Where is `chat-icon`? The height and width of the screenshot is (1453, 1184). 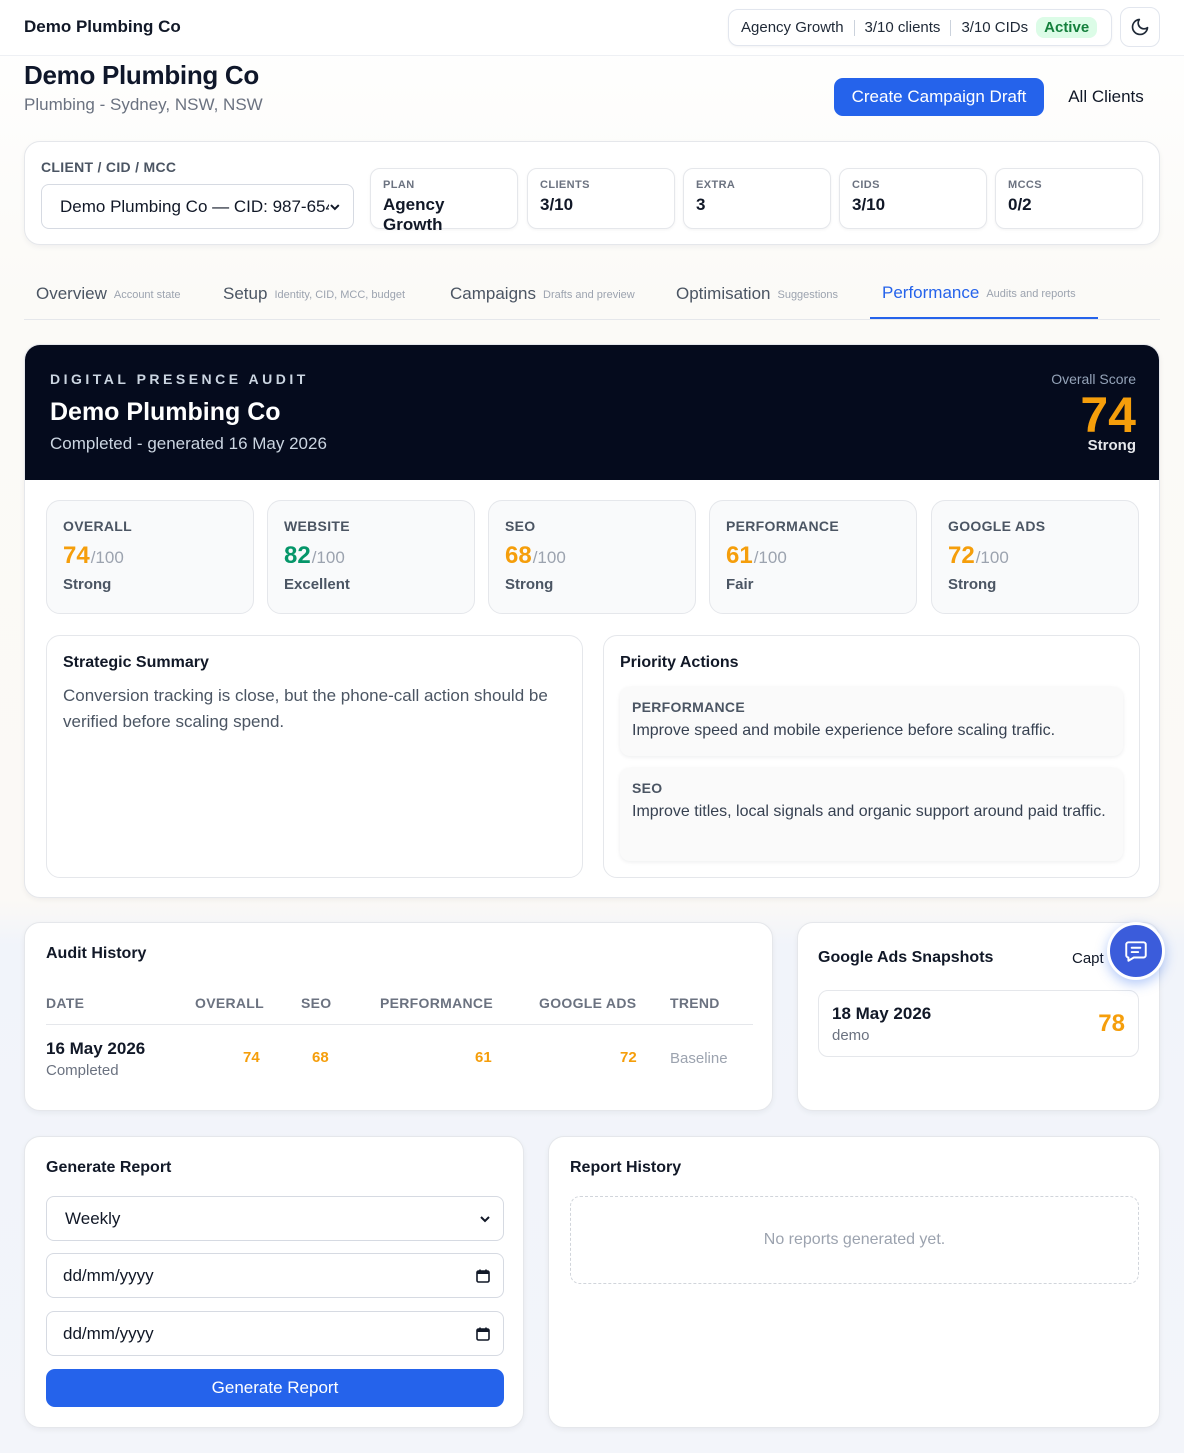
chat-icon is located at coordinates (1136, 951).